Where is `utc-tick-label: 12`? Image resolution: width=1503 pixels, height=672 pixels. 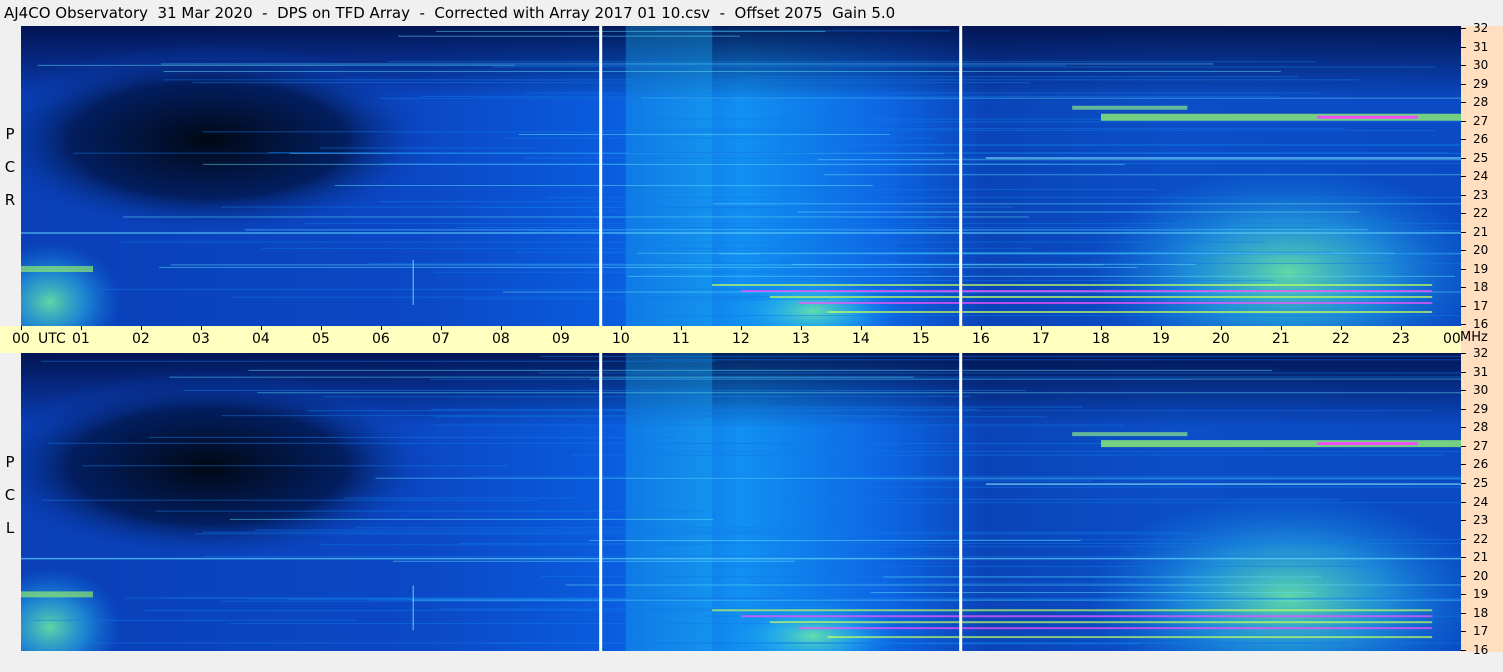
utc-tick-label: 12 is located at coordinates (741, 339).